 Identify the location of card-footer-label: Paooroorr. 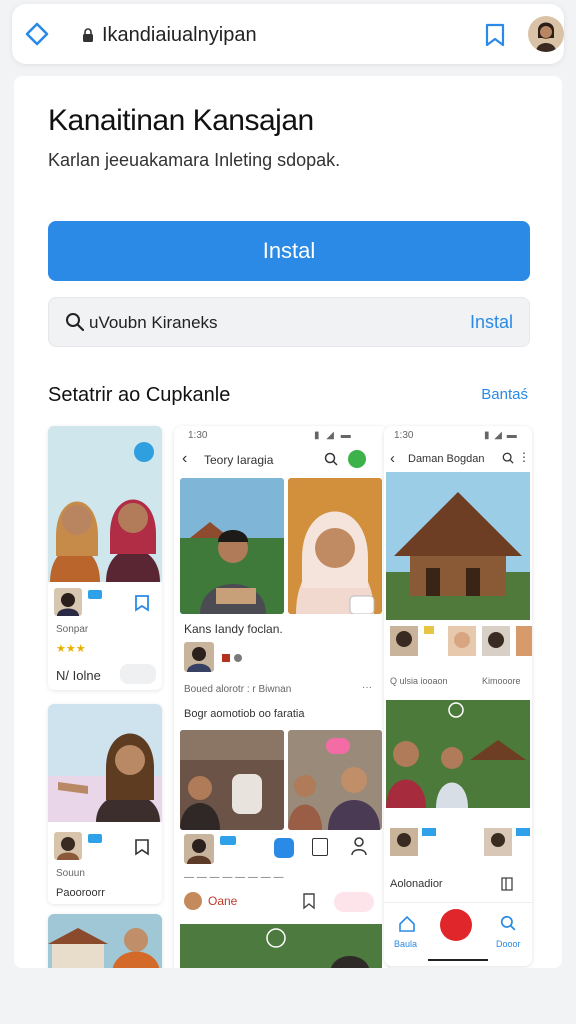
(80, 893).